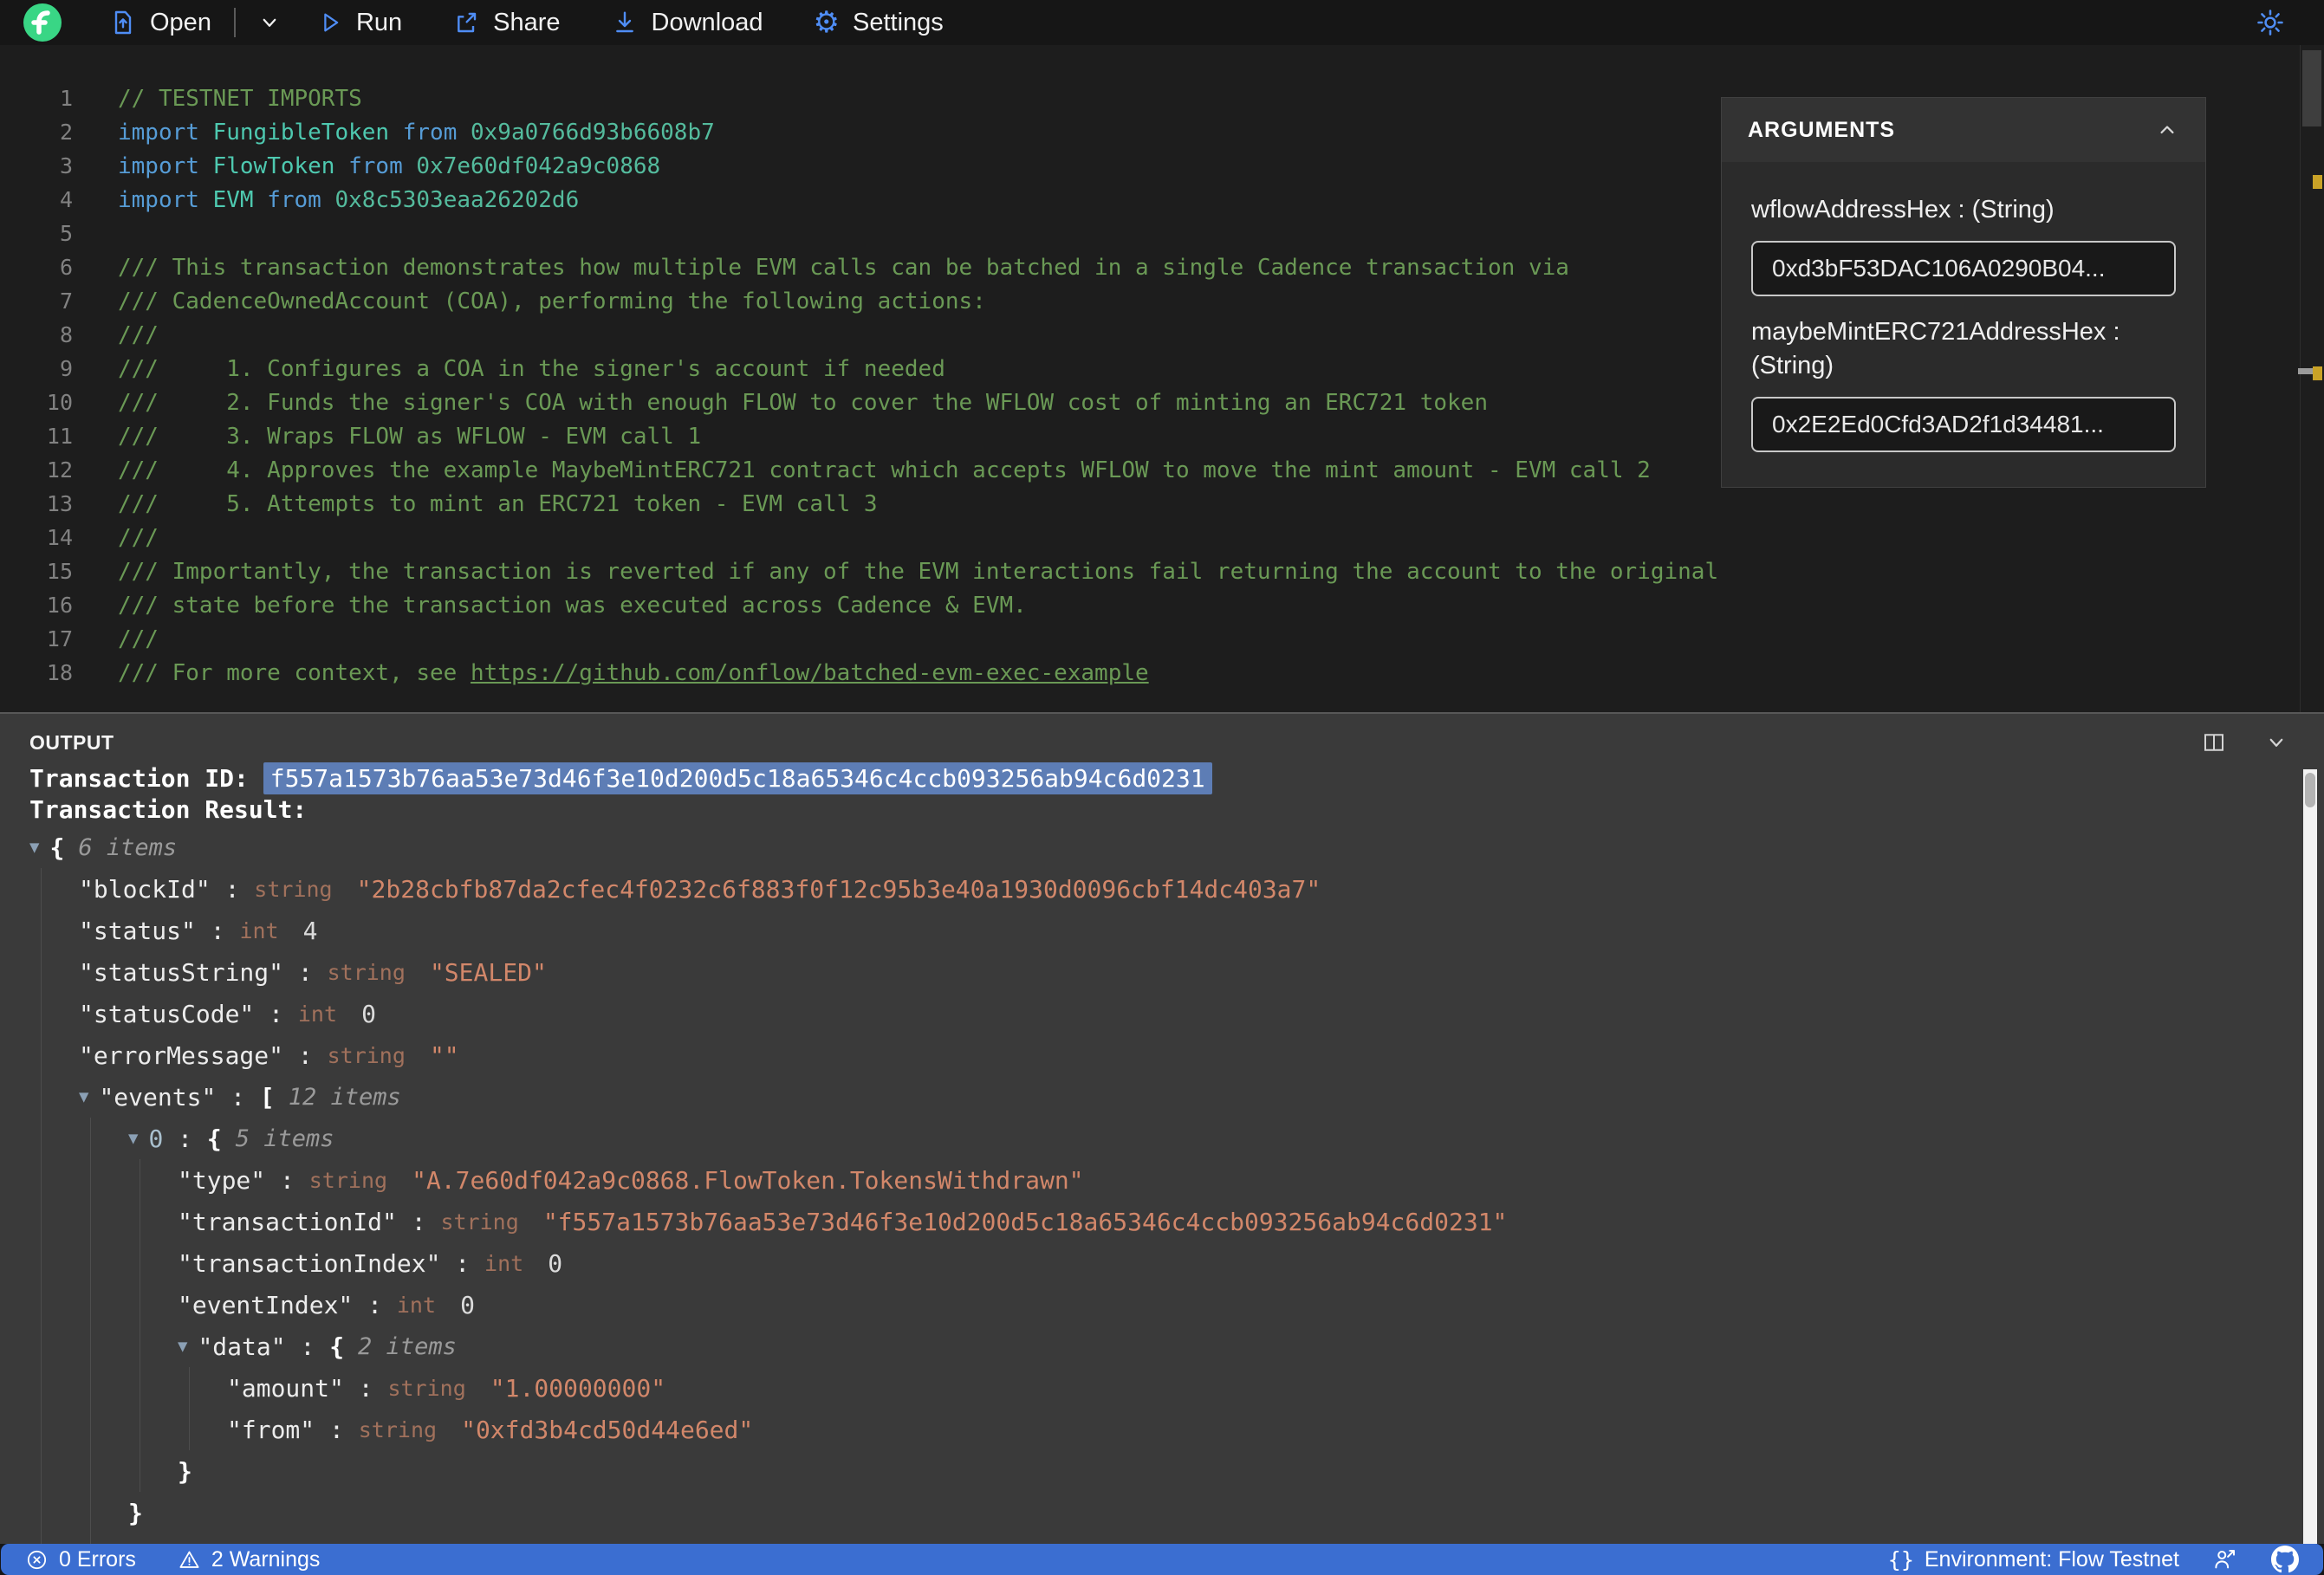  I want to click on settings-label: Settings, so click(898, 22).